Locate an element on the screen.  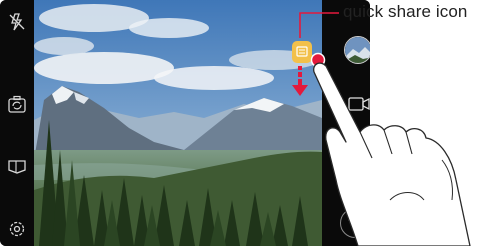
switch-camera-icon is located at coordinates (17, 105).